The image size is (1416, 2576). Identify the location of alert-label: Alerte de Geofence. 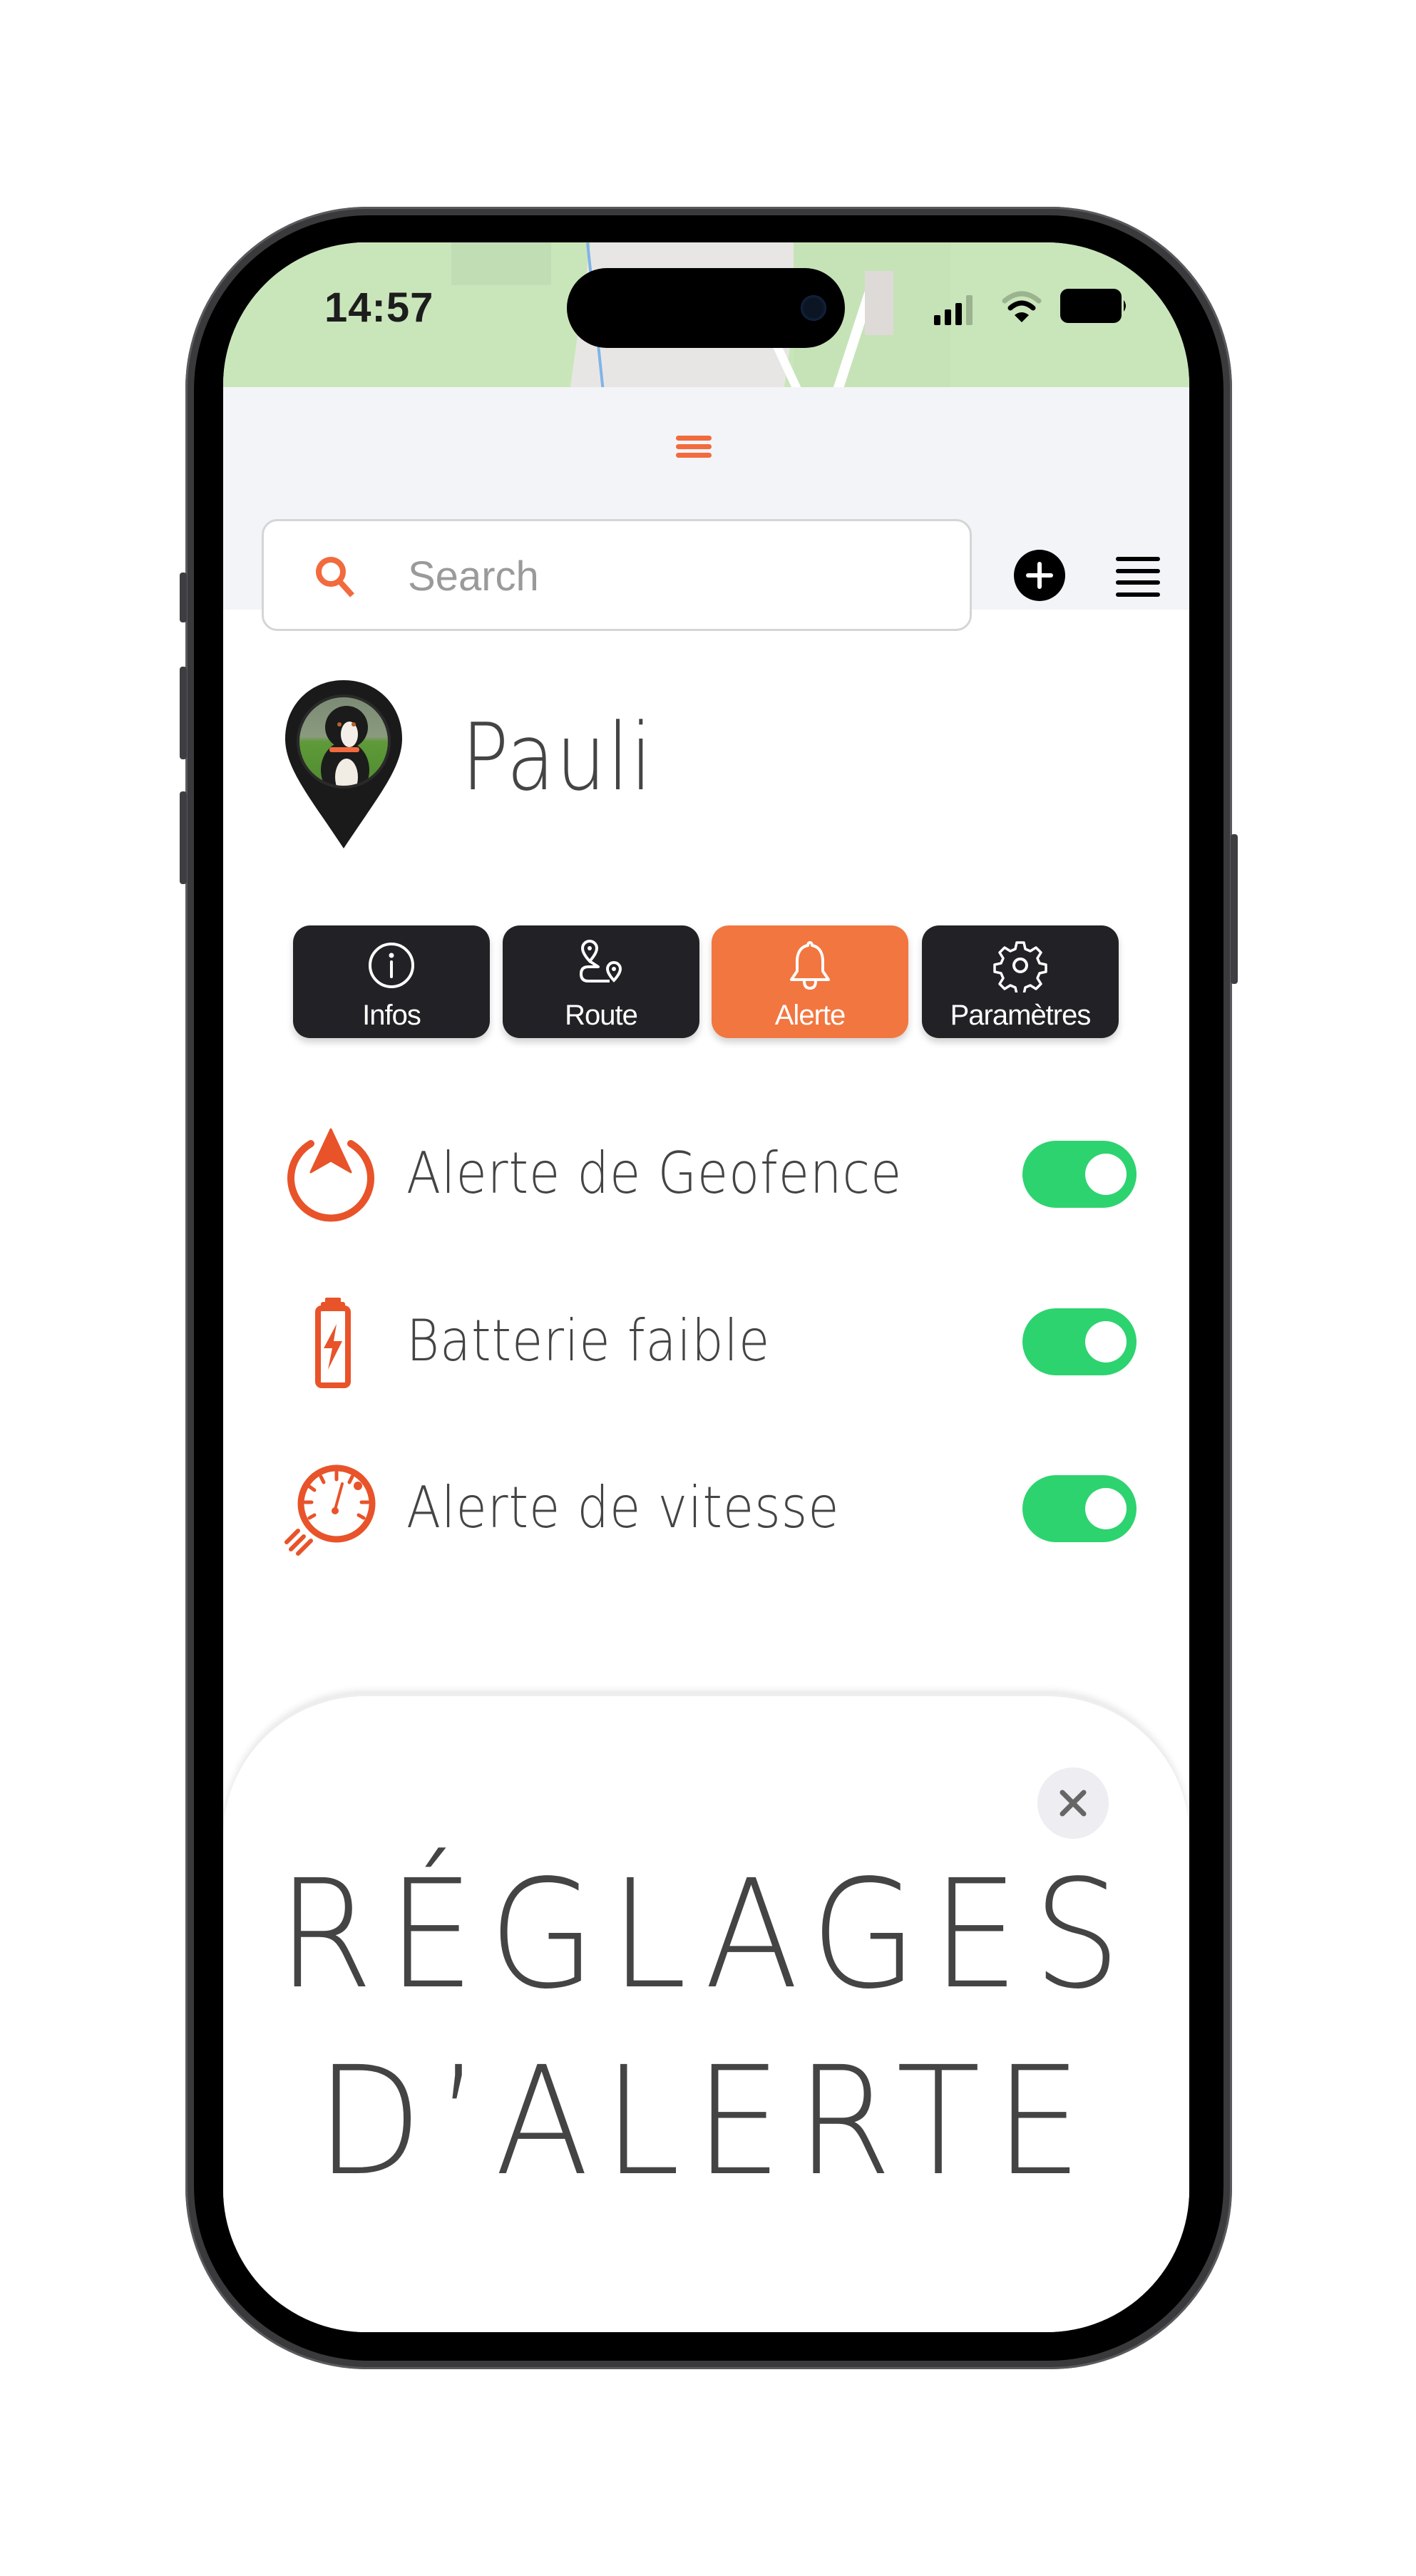
(654, 1173).